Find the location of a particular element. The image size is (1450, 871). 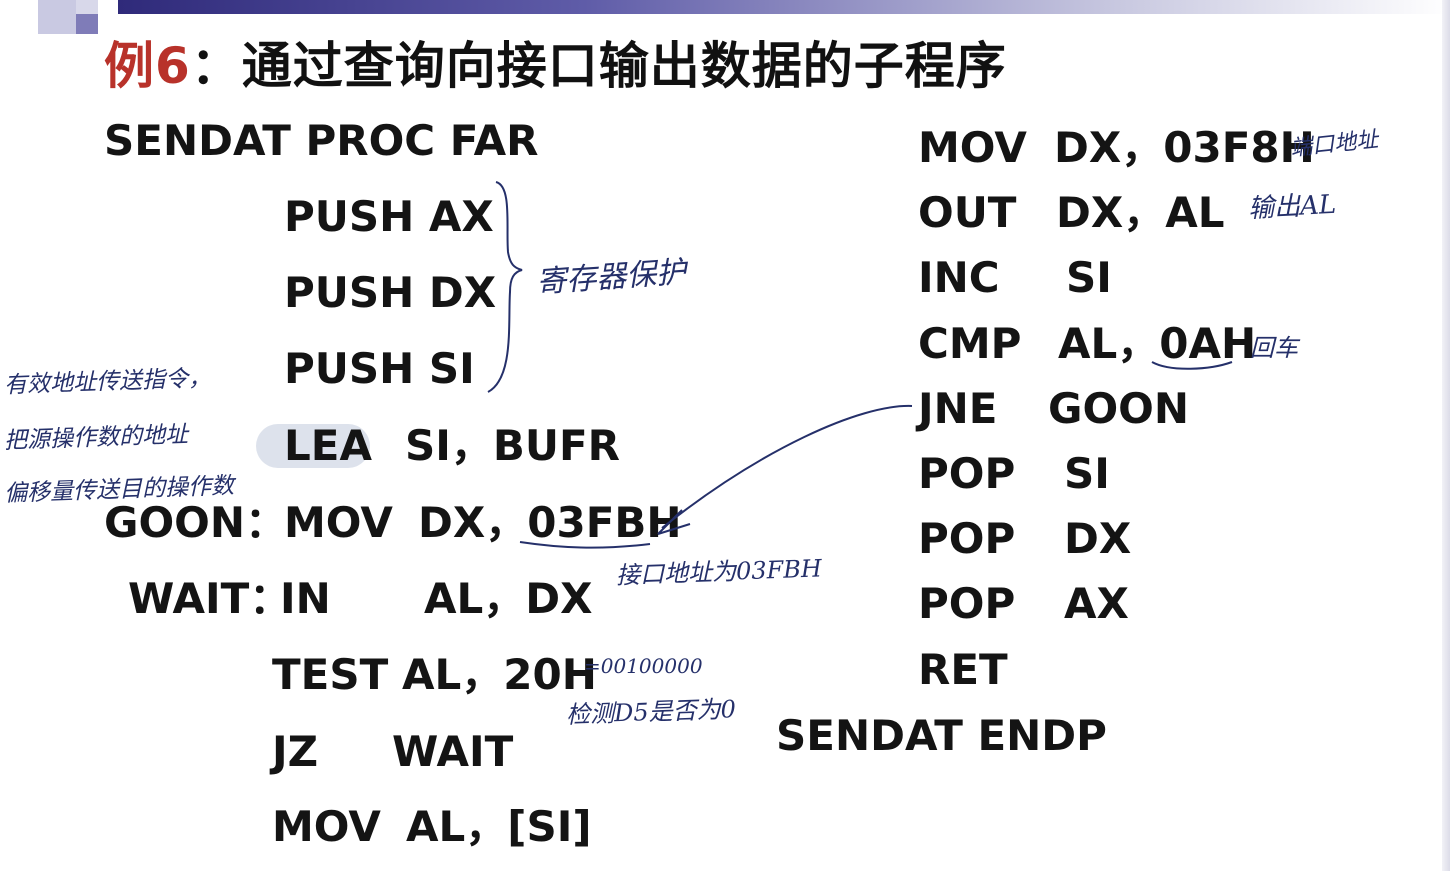

code-args-in: AL，DX is located at coordinates (508, 598).